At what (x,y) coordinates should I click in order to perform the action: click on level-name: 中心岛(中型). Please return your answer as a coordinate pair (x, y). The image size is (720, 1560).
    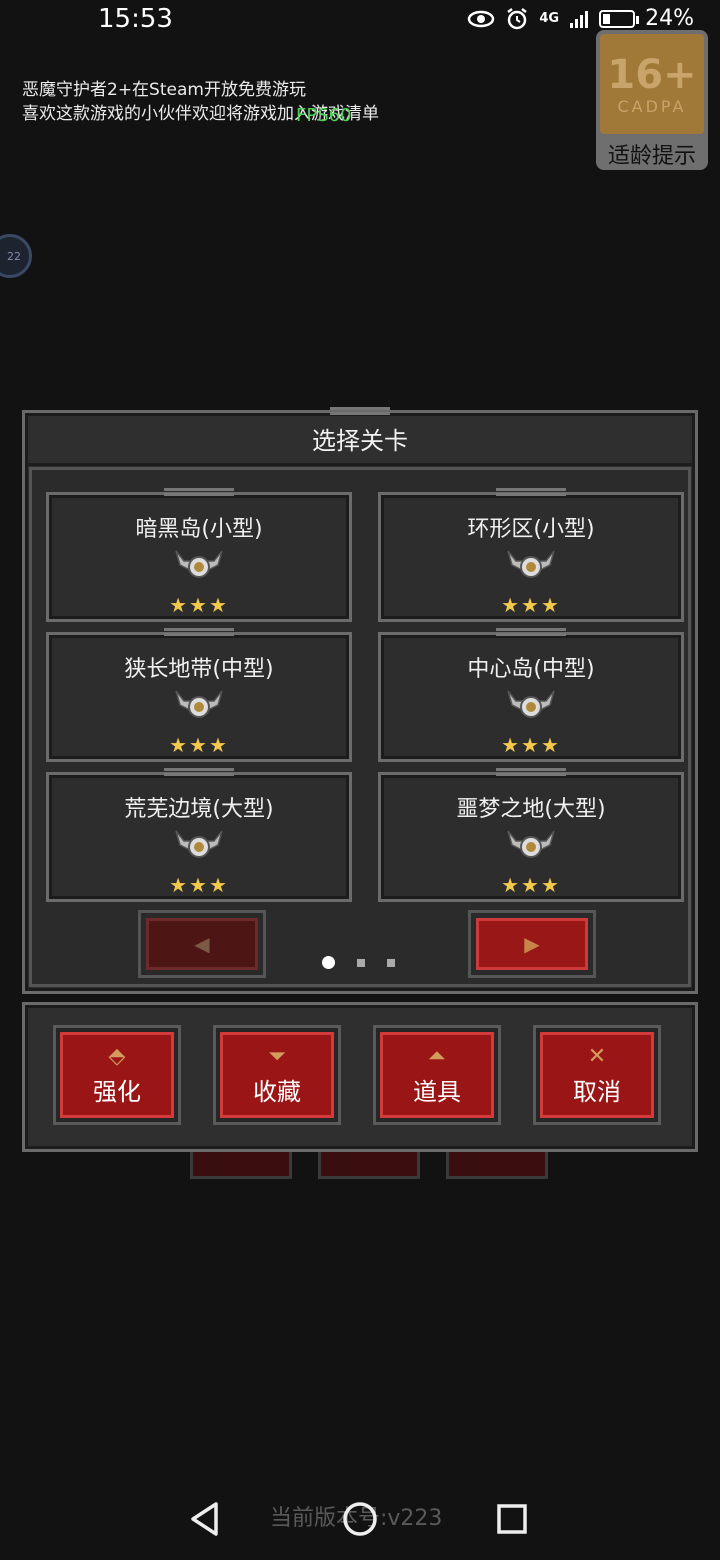
    Looking at the image, I should click on (531, 669).